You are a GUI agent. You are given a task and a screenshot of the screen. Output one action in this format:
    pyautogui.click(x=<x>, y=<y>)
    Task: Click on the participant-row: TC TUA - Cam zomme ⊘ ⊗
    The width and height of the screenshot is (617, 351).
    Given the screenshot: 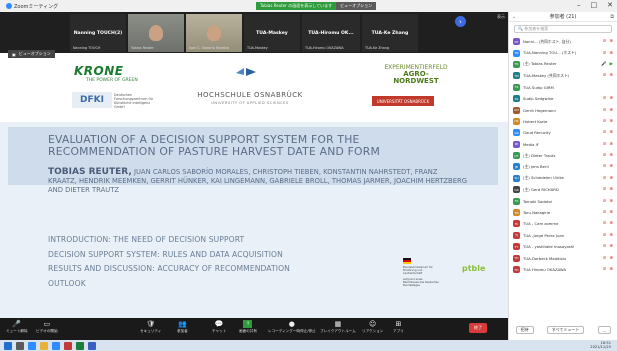 What is the action you would take?
    pyautogui.click(x=563, y=223)
    